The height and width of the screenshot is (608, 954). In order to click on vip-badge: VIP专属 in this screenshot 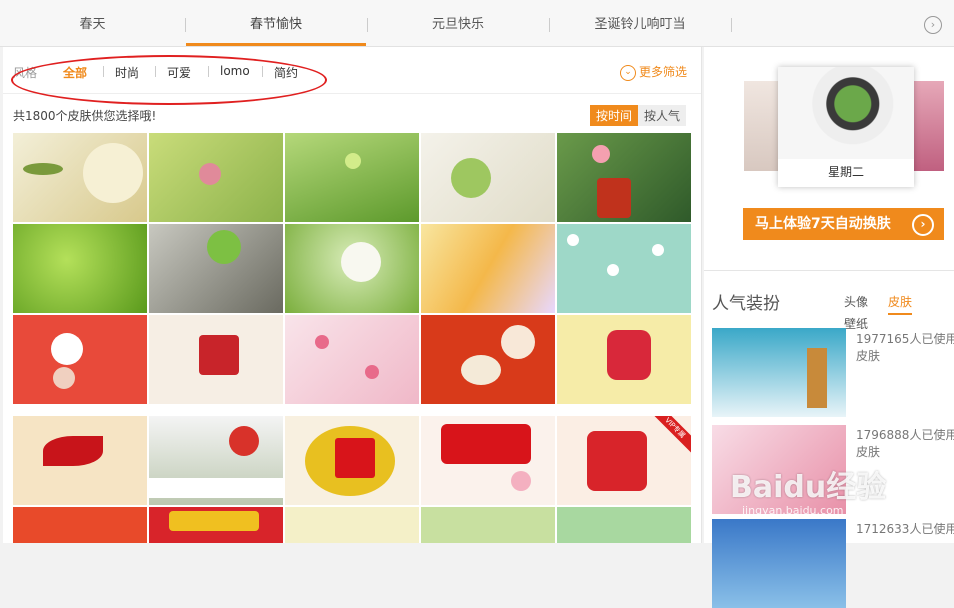, I will do `click(670, 435)`.